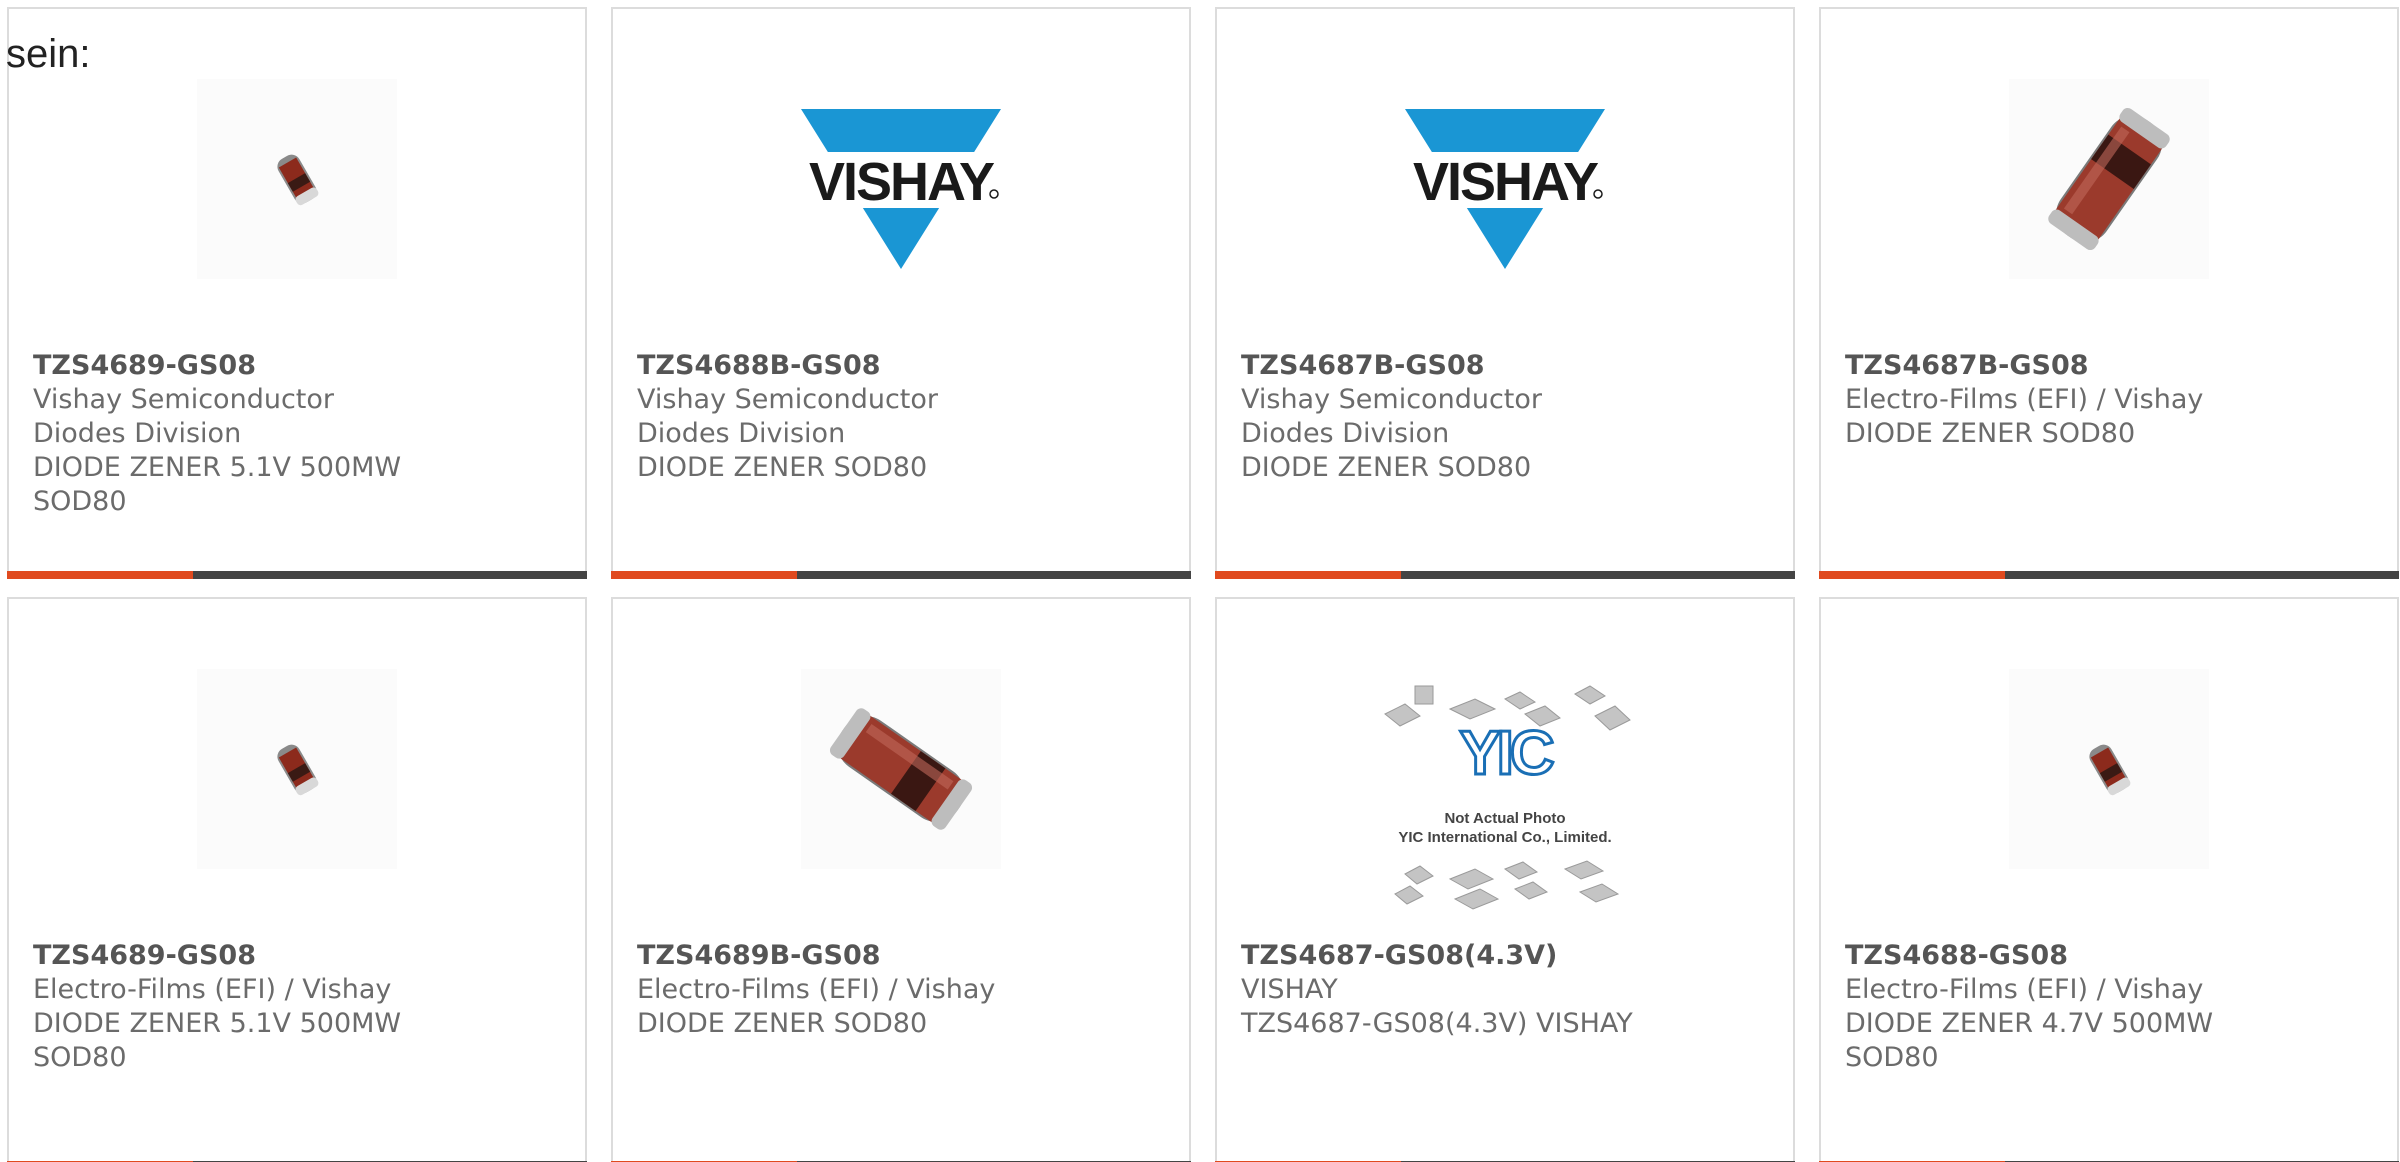  What do you see at coordinates (48, 54) in the screenshot?
I see `intro-text: sein:` at bounding box center [48, 54].